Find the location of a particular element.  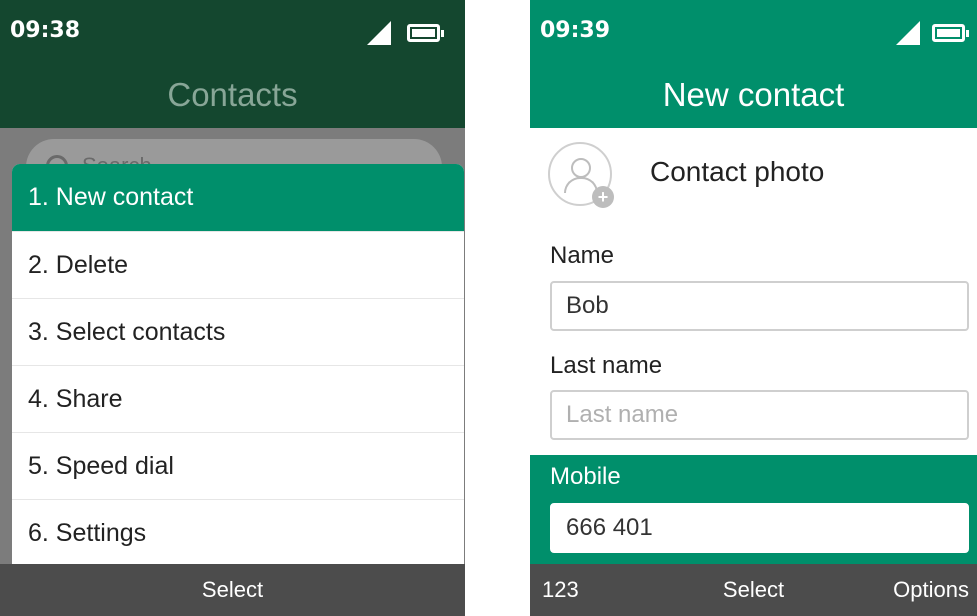

contact-photo-row: + Contact photo is located at coordinates (753, 178).